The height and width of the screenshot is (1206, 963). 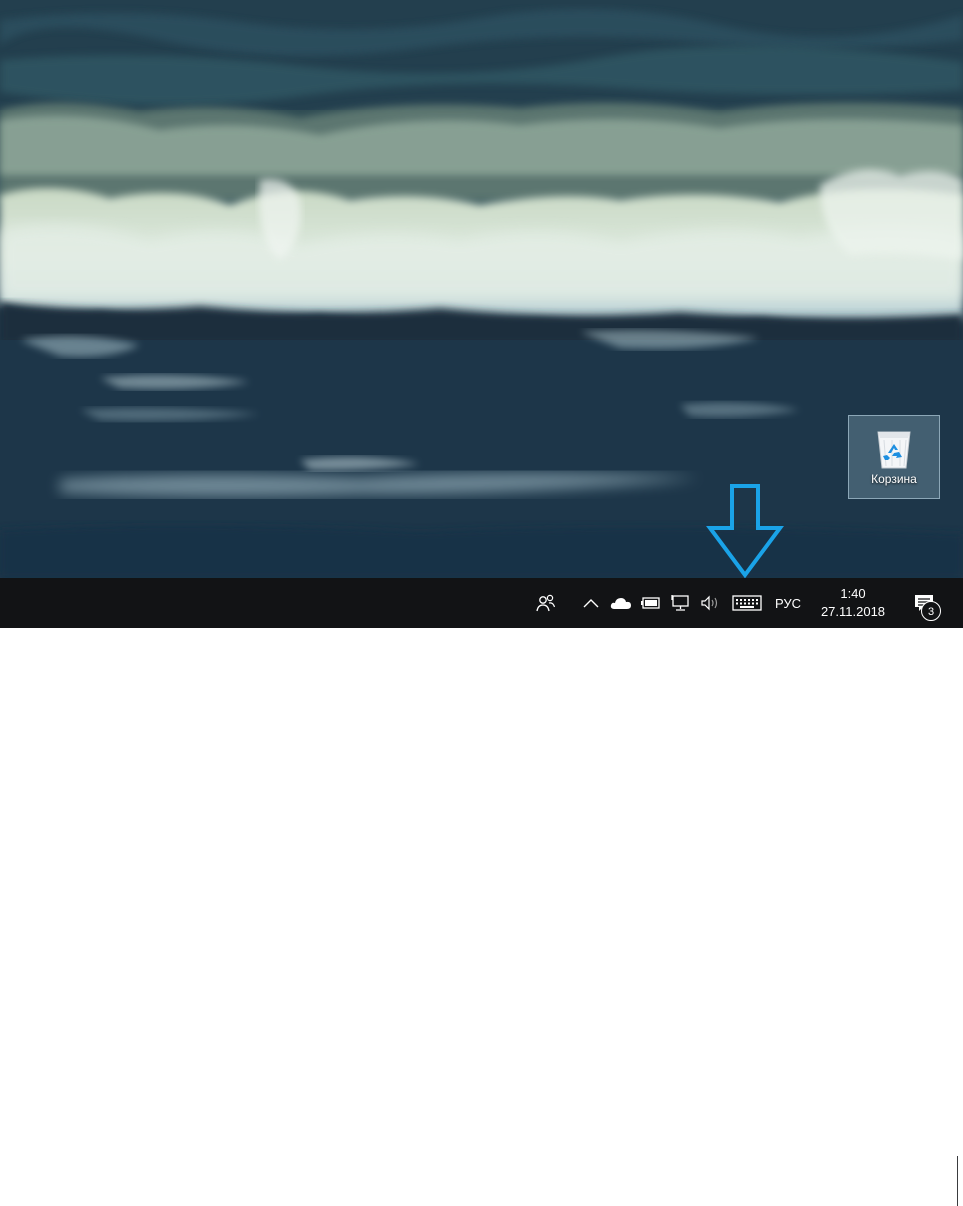 I want to click on input-language-button: РУС, so click(x=788, y=603).